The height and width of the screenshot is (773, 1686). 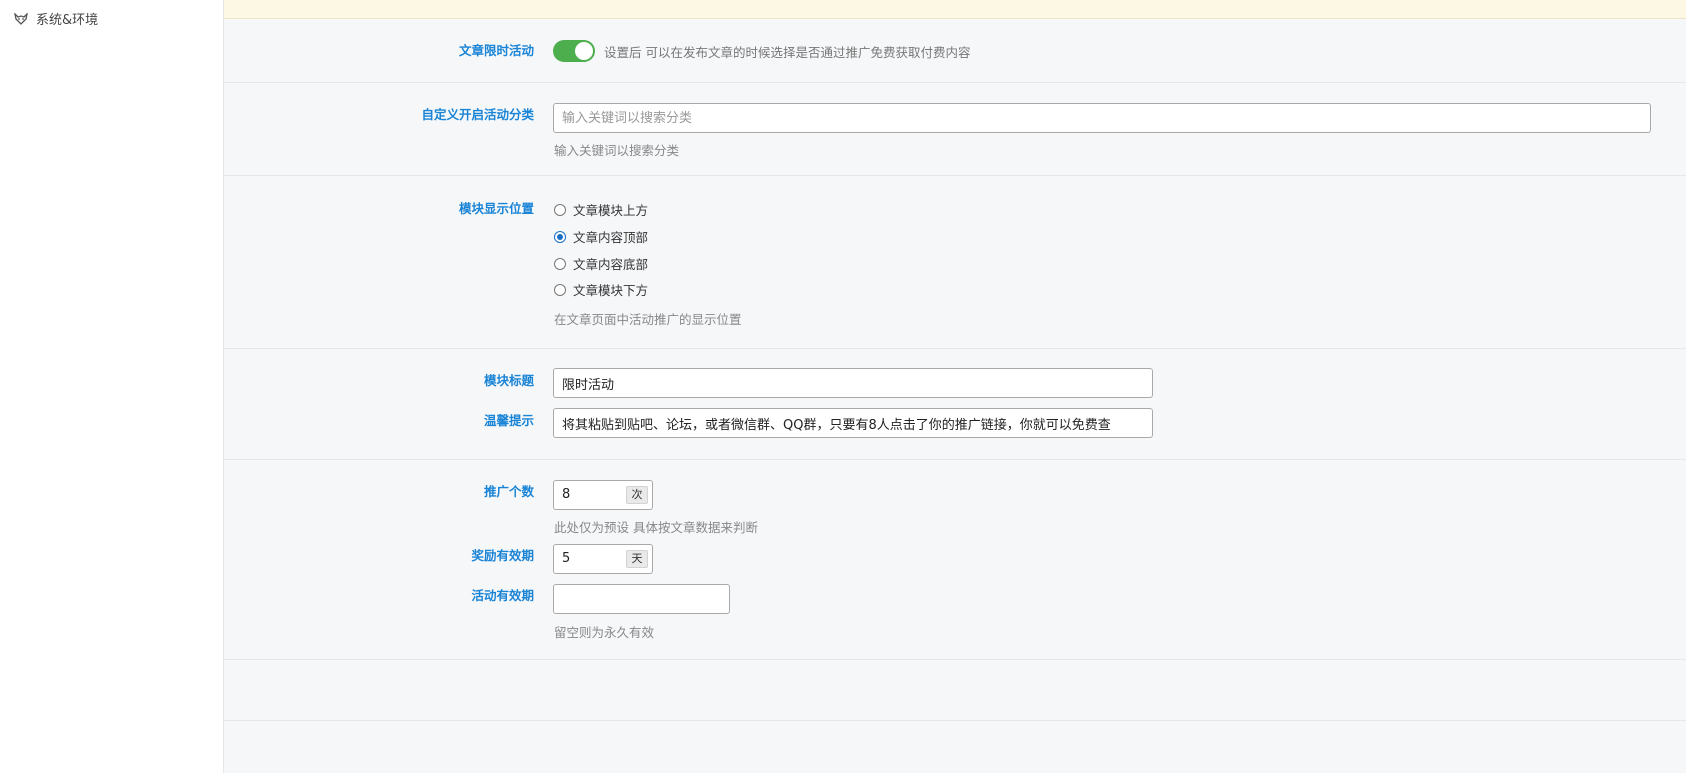 What do you see at coordinates (566, 494) in the screenshot?
I see `promo-count-value: 8` at bounding box center [566, 494].